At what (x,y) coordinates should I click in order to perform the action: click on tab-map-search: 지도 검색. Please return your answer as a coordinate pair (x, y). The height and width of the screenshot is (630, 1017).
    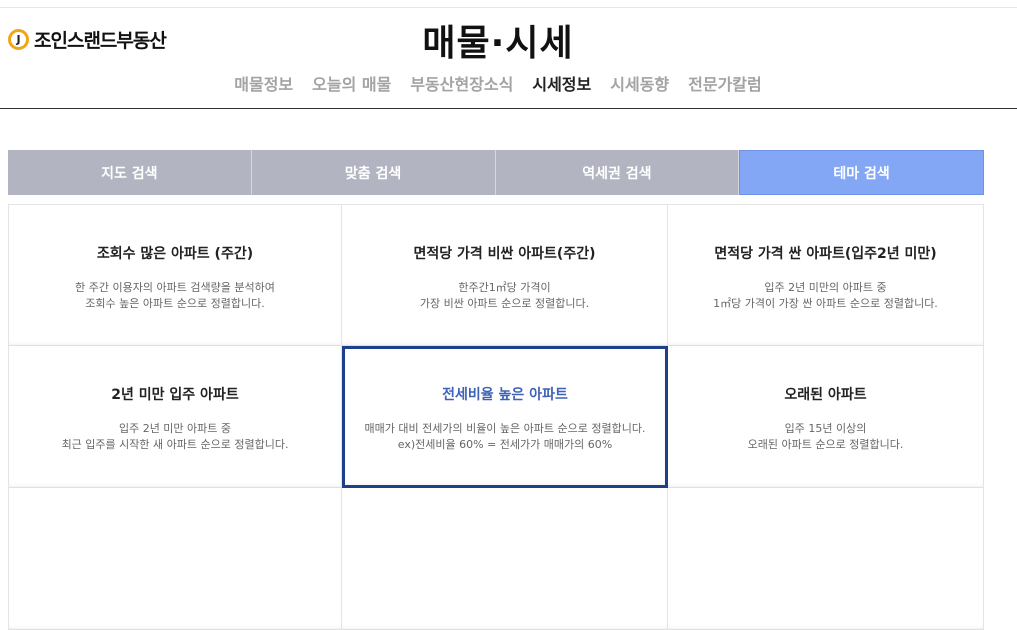
    Looking at the image, I should click on (130, 172).